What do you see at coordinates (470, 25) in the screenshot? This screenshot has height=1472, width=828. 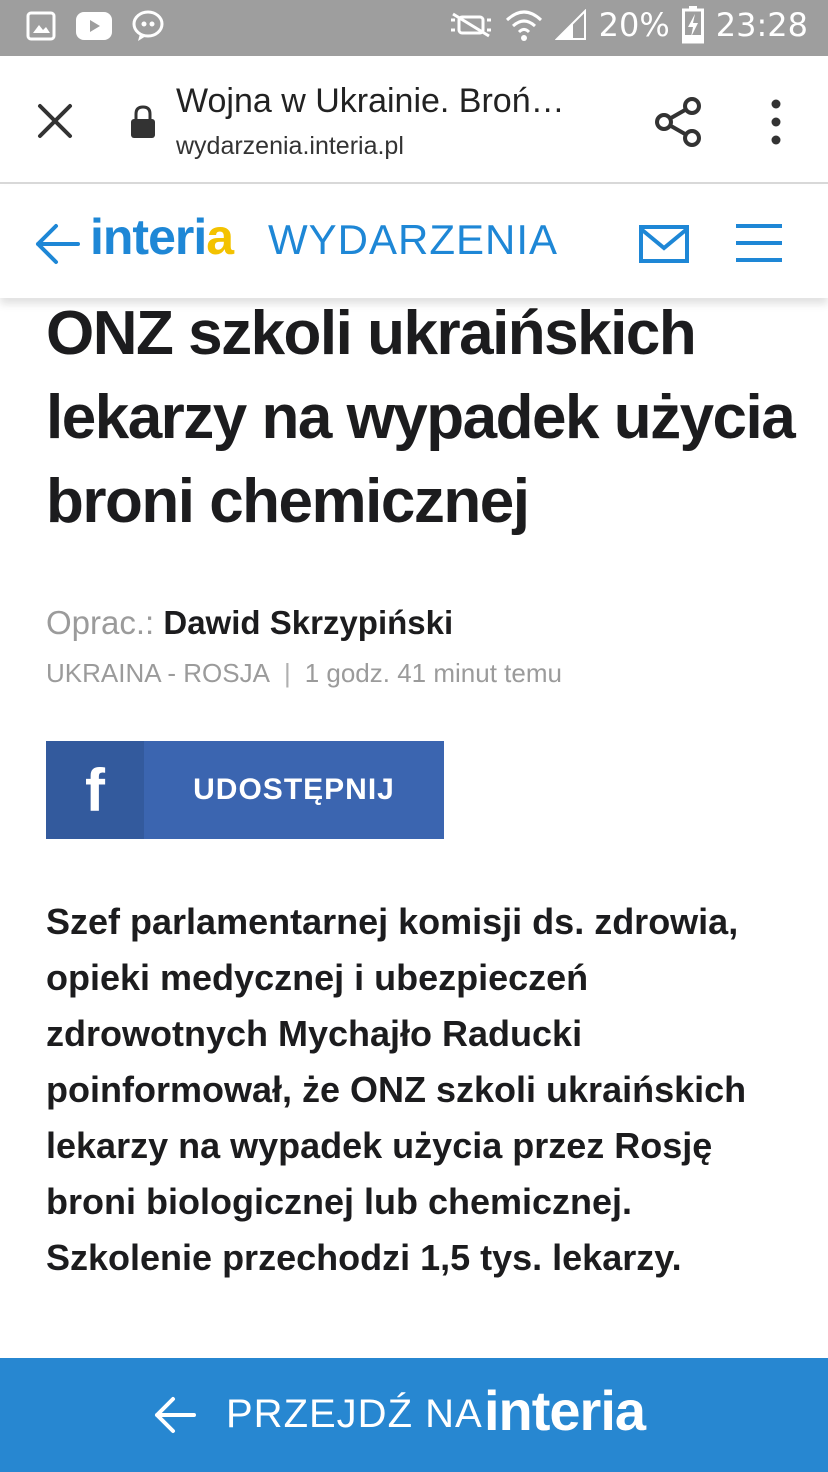 I see `mute-icon` at bounding box center [470, 25].